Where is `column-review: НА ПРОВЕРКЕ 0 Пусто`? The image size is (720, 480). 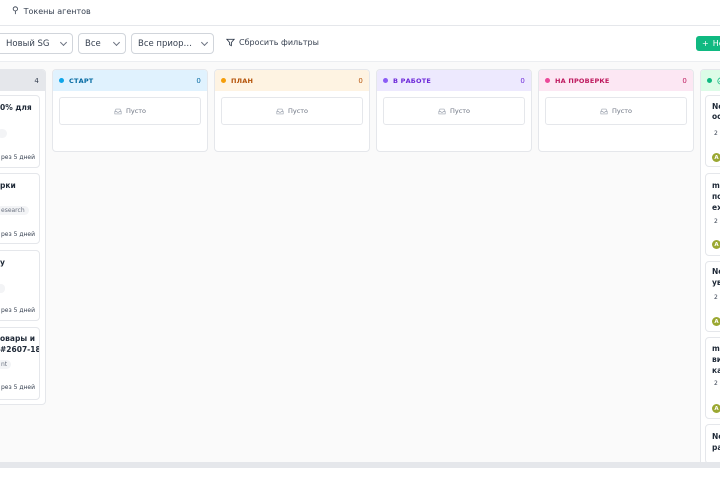
column-review: НА ПРОВЕРКЕ 0 Пусто is located at coordinates (616, 110).